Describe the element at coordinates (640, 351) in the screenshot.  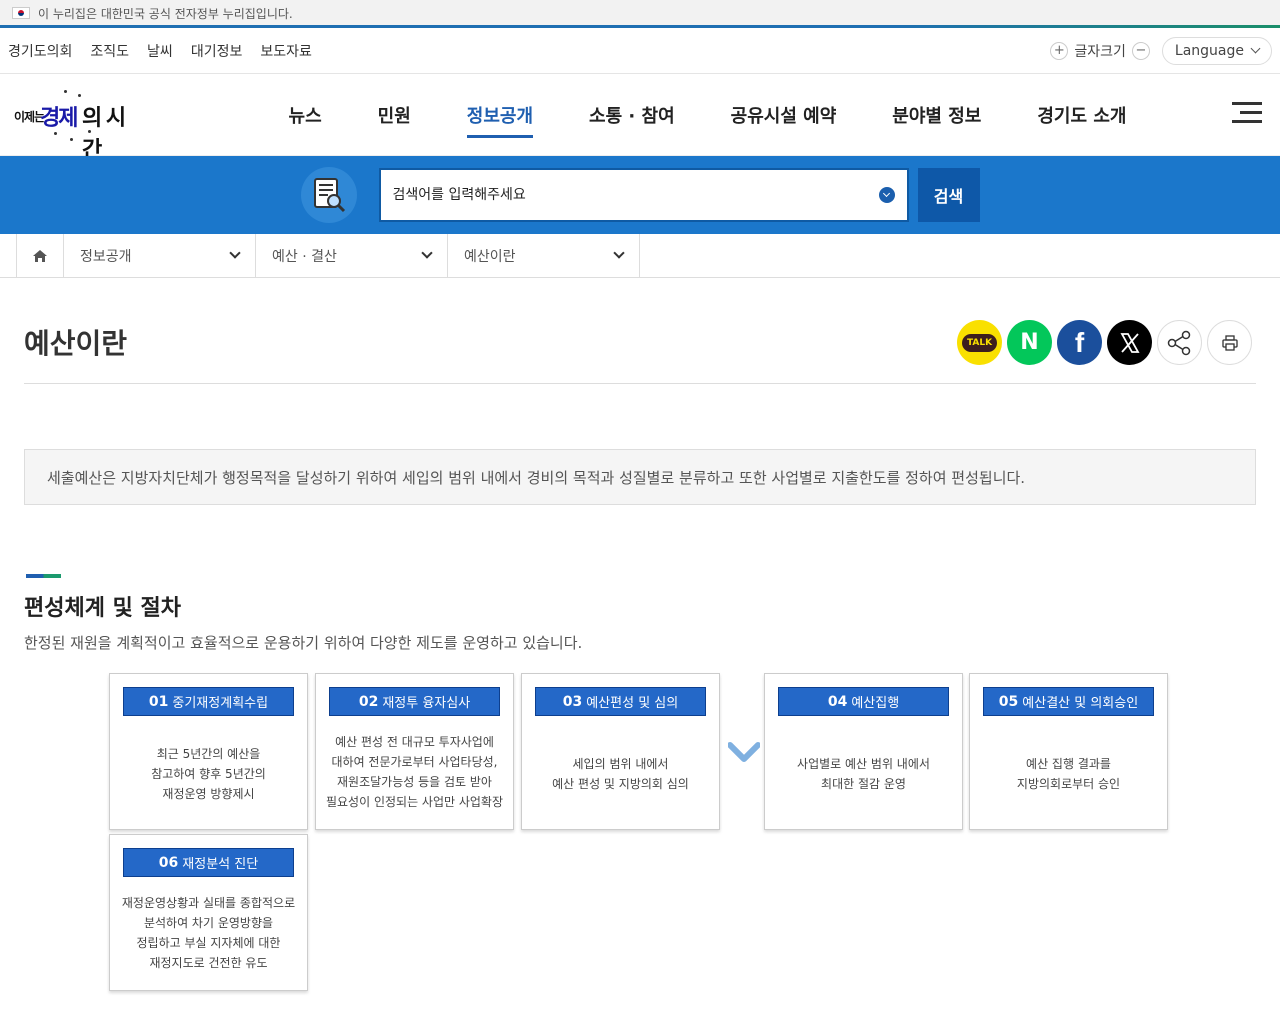
I see `title-row: 예산이란 TALK N f` at that location.